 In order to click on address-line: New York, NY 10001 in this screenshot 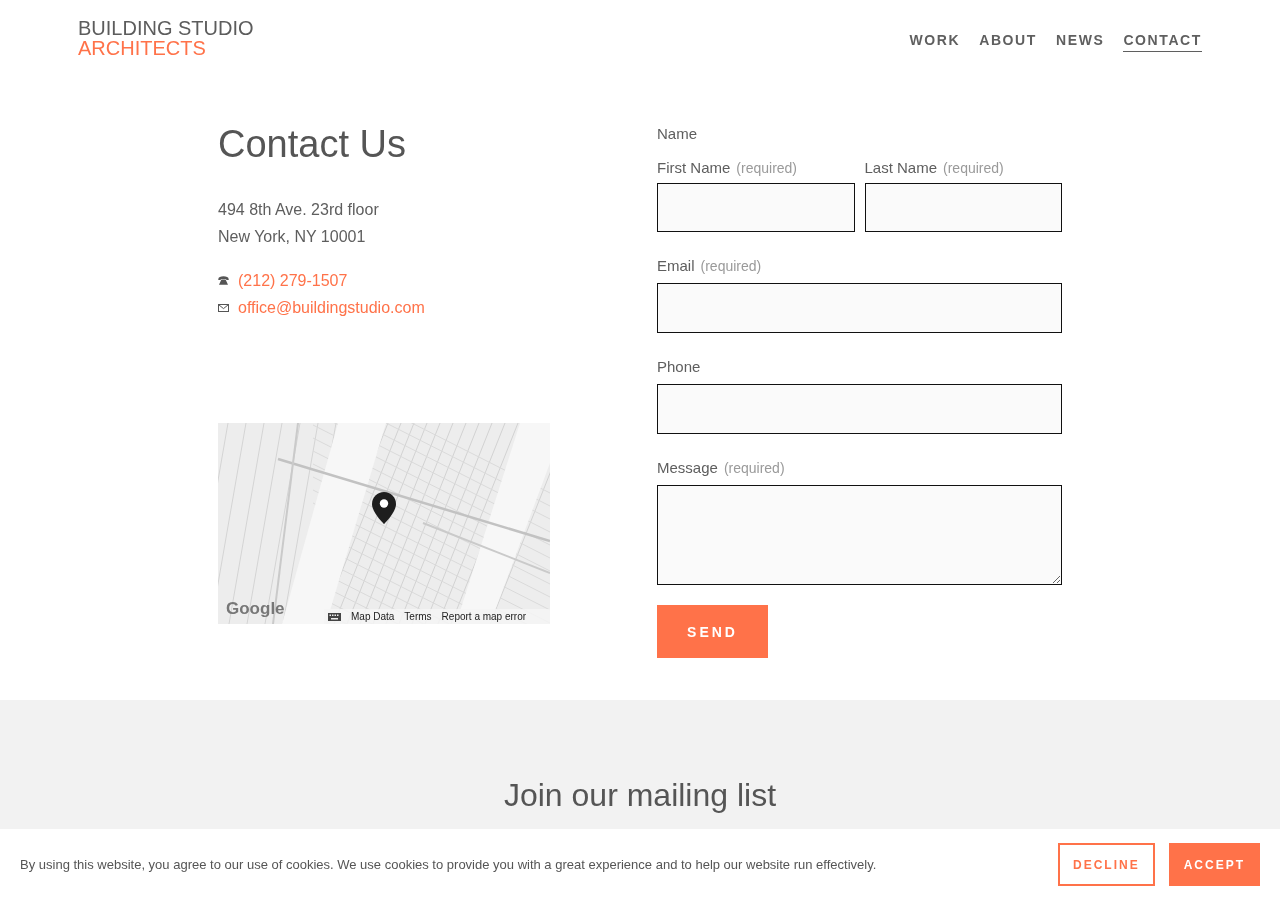, I will do `click(292, 237)`.